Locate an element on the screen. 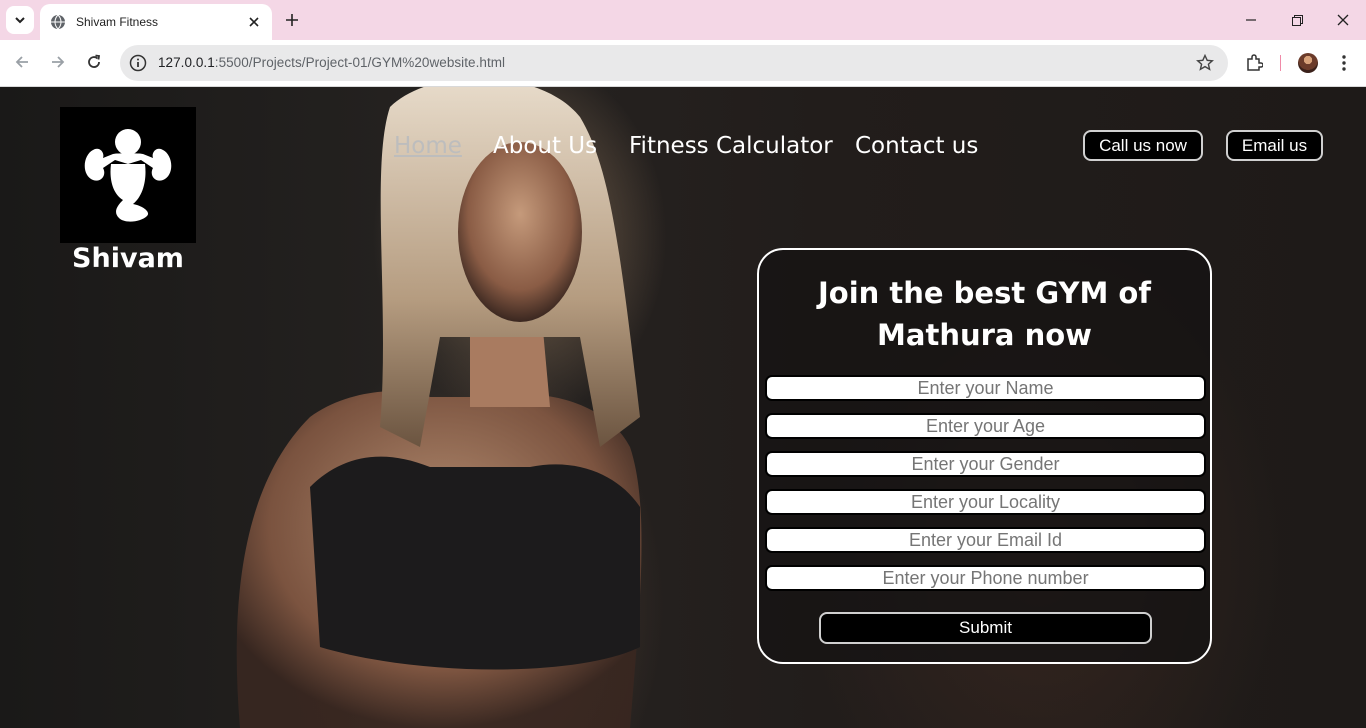 This screenshot has height=728, width=1366. nav-contact-us: Contact us is located at coordinates (916, 146).